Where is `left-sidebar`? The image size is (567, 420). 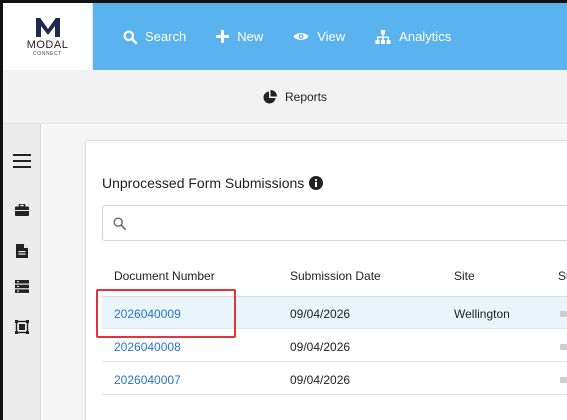
left-sidebar is located at coordinates (22, 272).